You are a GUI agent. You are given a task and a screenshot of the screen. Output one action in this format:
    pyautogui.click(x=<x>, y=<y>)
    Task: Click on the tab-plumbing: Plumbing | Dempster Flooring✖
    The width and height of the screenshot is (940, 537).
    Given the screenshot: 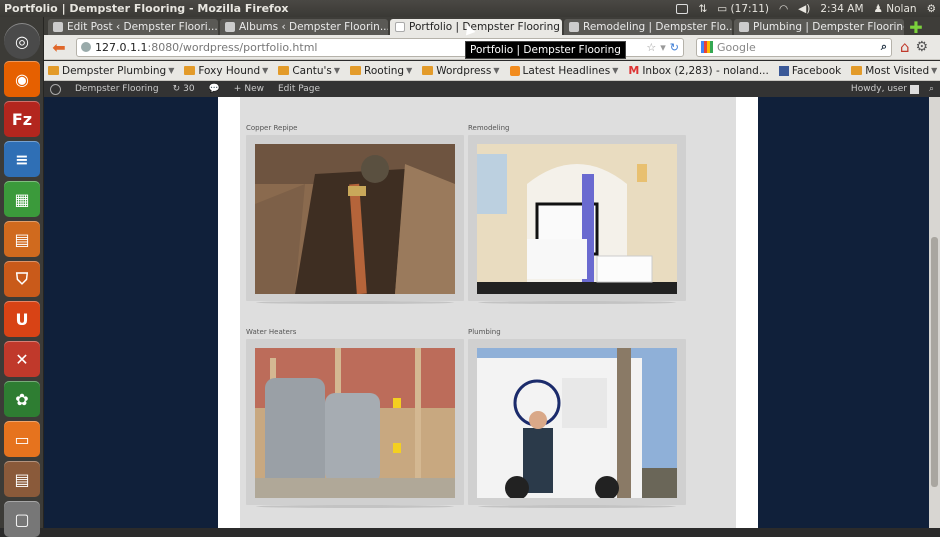 What is the action you would take?
    pyautogui.click(x=819, y=27)
    